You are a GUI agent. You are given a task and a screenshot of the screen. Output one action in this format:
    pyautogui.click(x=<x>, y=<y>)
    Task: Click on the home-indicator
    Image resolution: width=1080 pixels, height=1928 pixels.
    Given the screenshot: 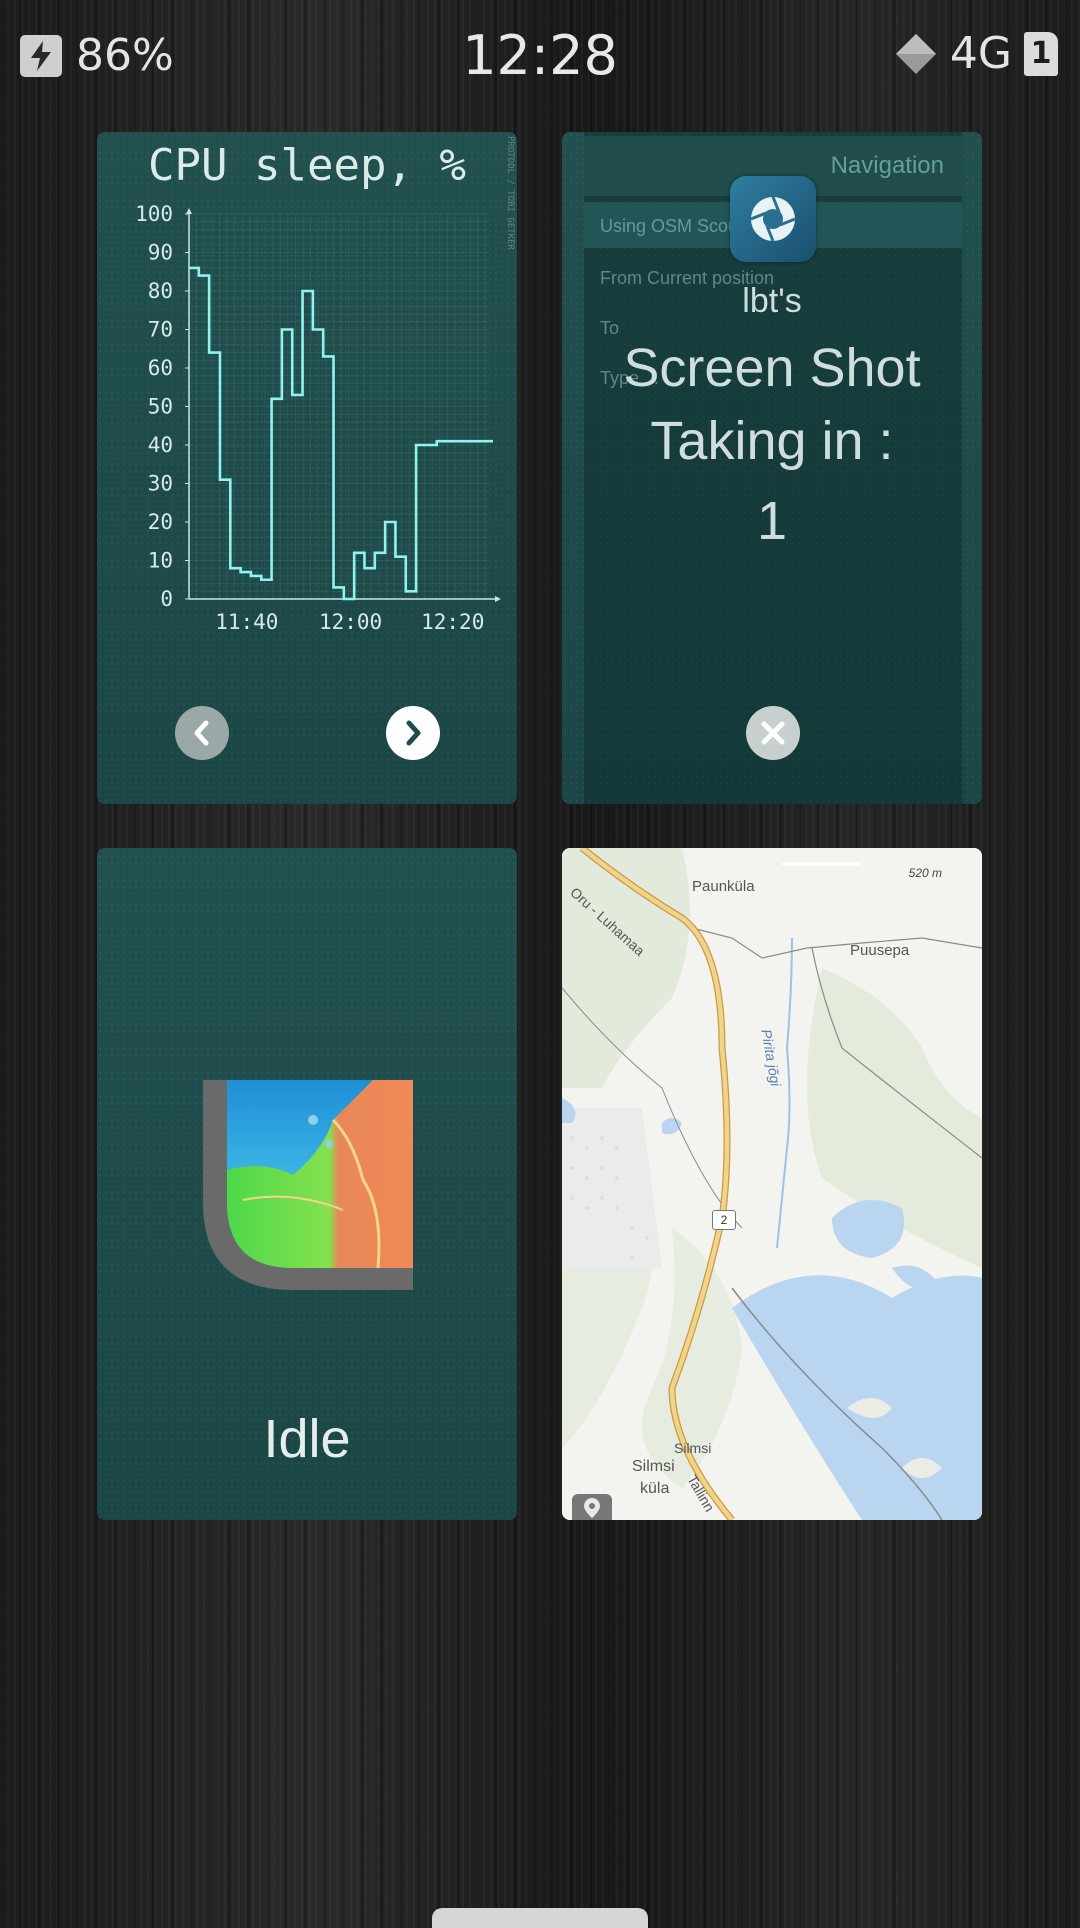 What is the action you would take?
    pyautogui.click(x=540, y=1918)
    